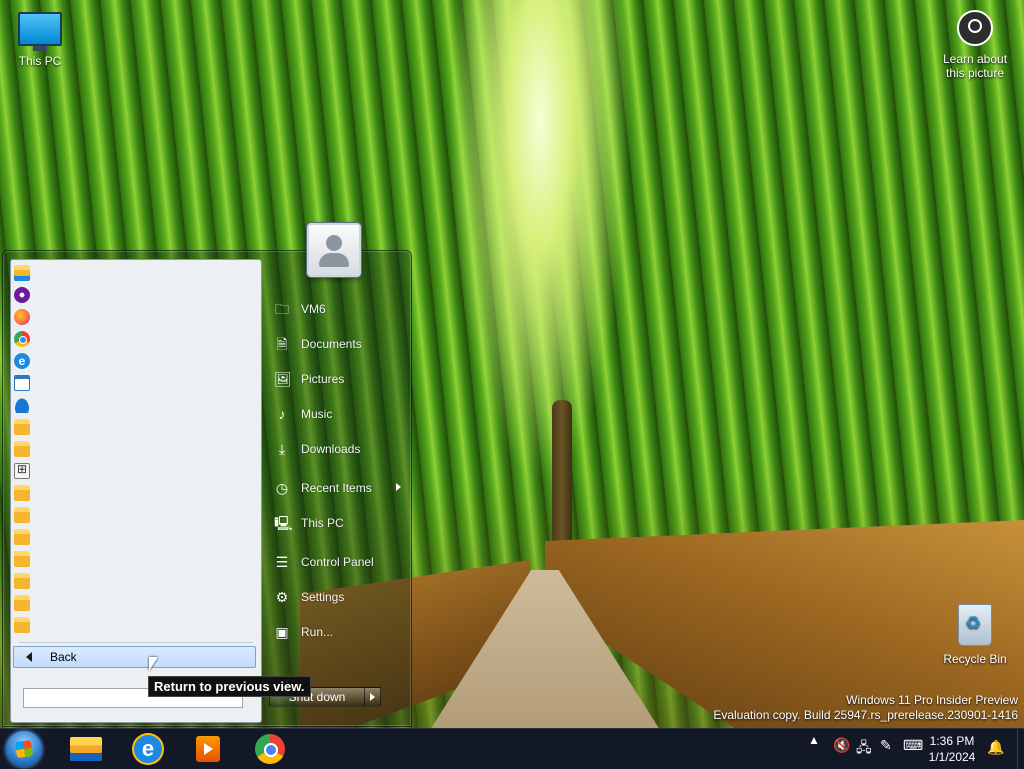 The width and height of the screenshot is (1024, 769). Describe the element at coordinates (136, 471) in the screenshot. I see `program-item: Apps` at that location.